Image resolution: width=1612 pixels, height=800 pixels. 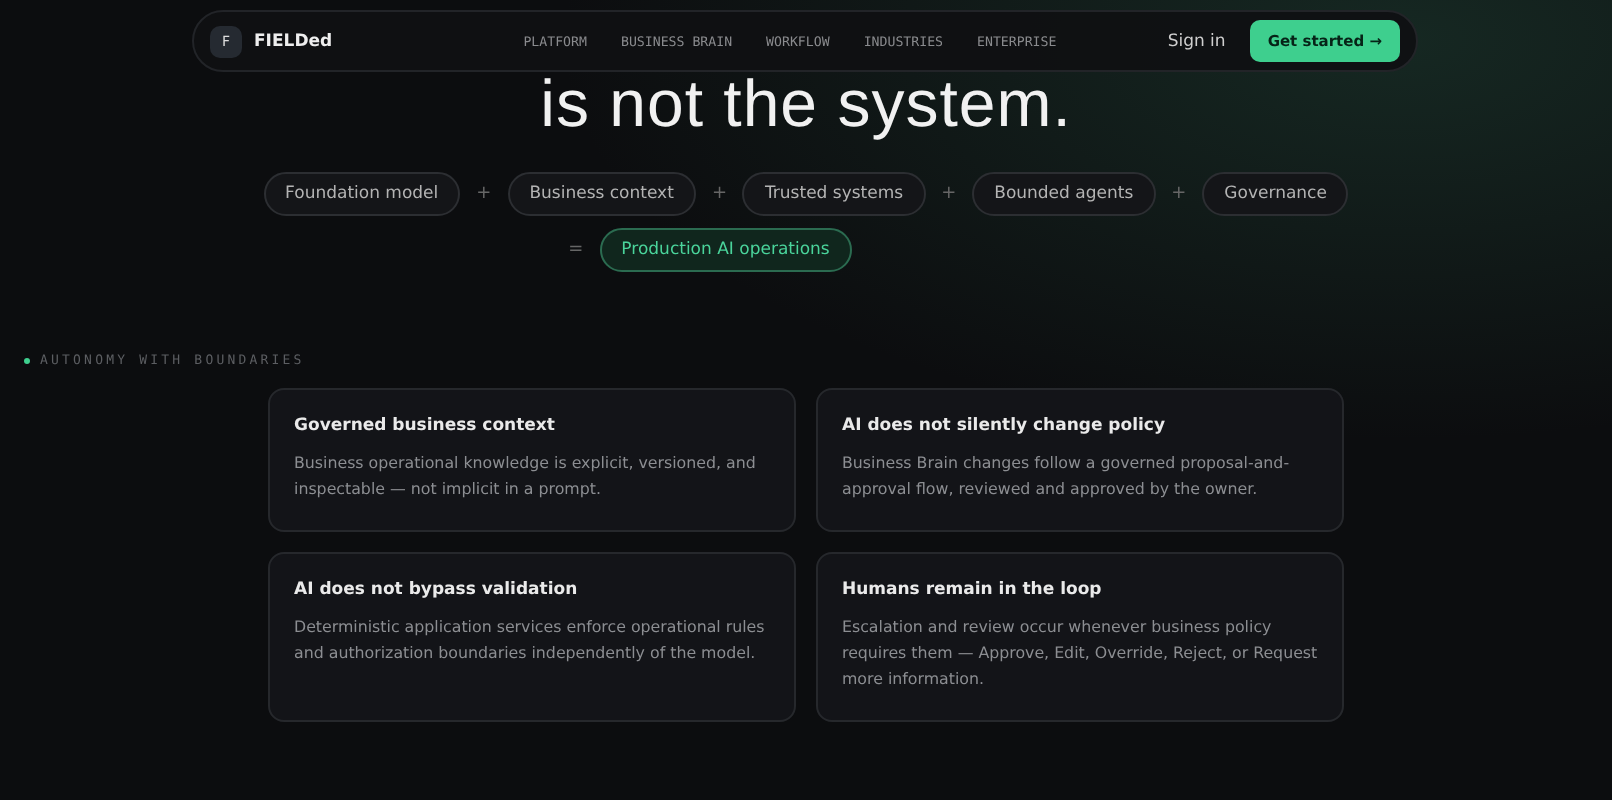 What do you see at coordinates (973, 590) in the screenshot?
I see `card-title: Humans remain in the loop` at bounding box center [973, 590].